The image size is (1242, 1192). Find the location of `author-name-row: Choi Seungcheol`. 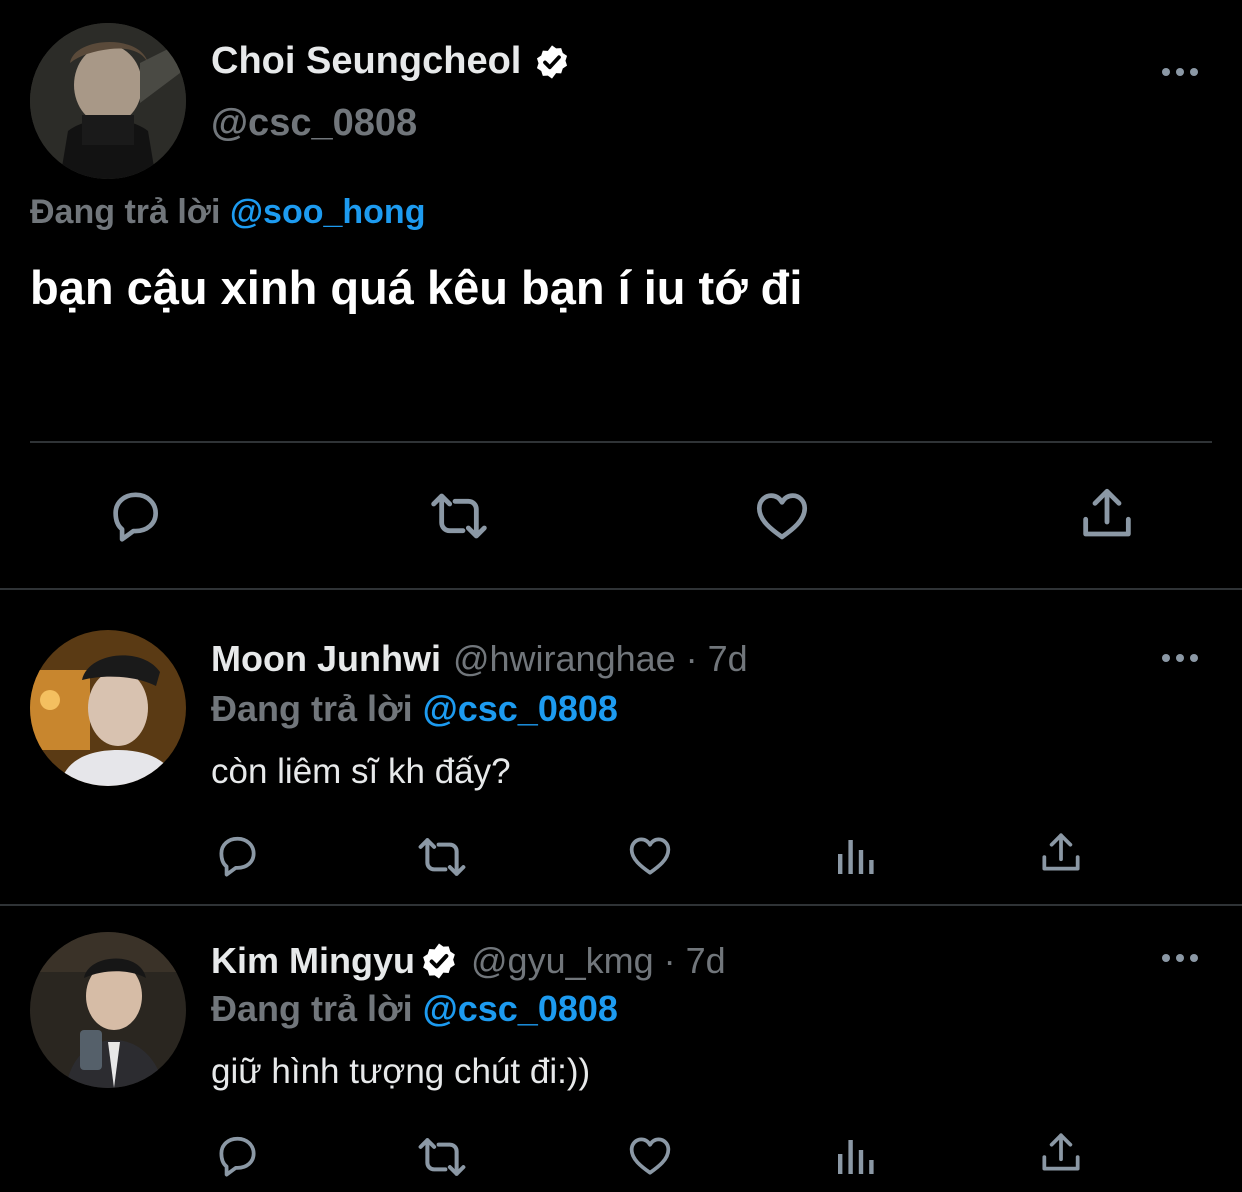

author-name-row: Choi Seungcheol is located at coordinates (391, 61).